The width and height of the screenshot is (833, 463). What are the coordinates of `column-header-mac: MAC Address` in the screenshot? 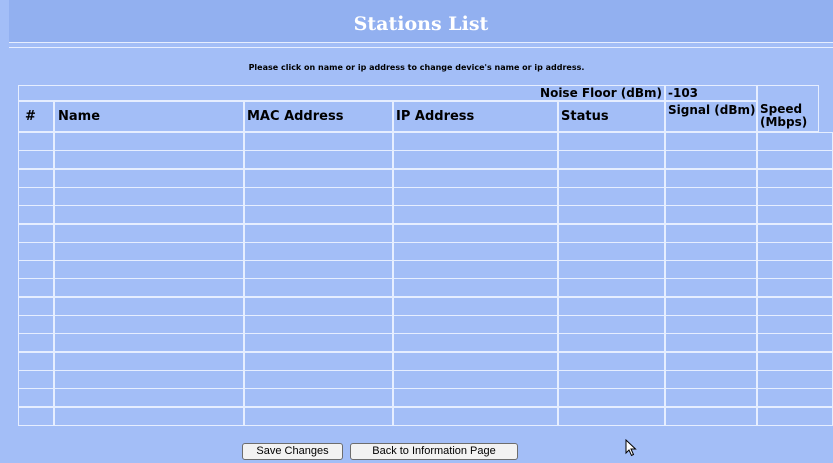 It's located at (318, 116).